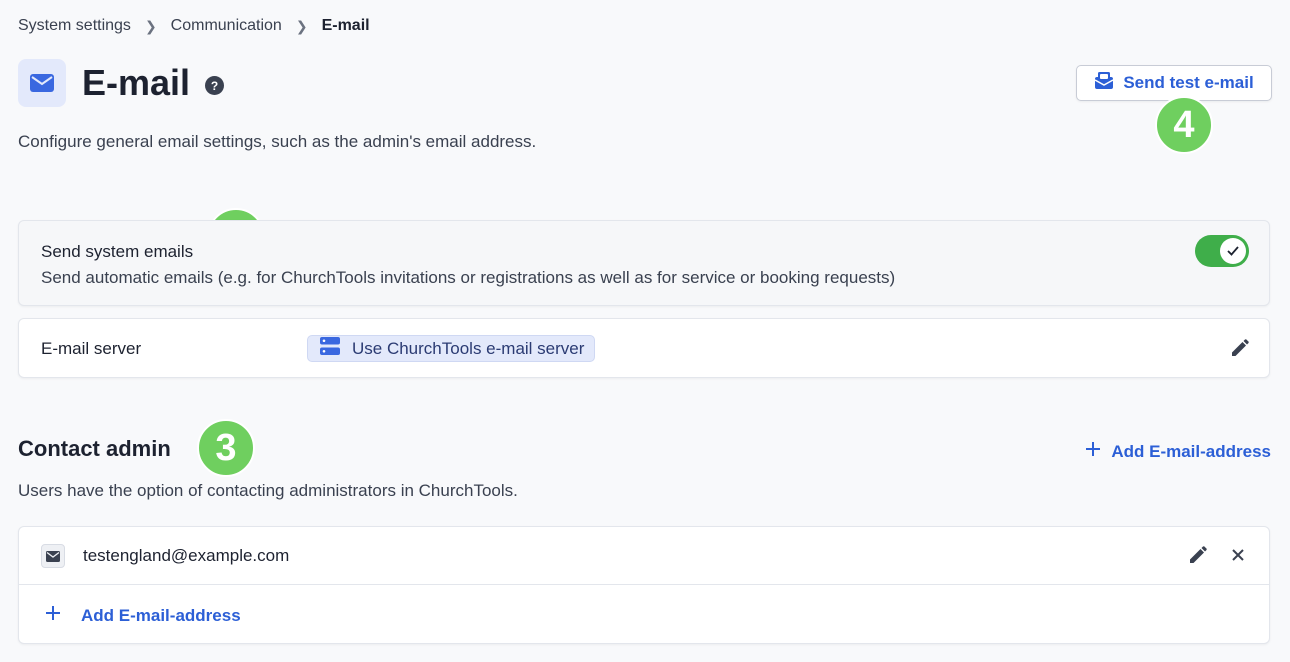  I want to click on server-icon, so click(330, 348).